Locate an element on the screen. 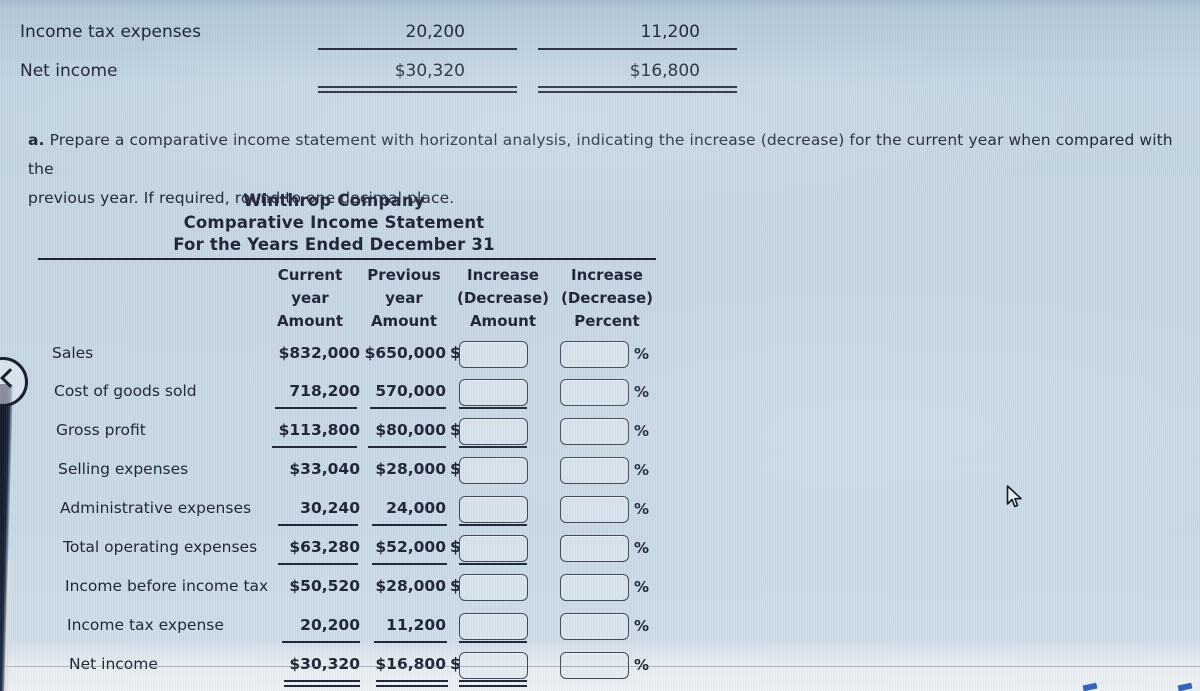  fragment-row-current: $30,320 is located at coordinates (429, 71).